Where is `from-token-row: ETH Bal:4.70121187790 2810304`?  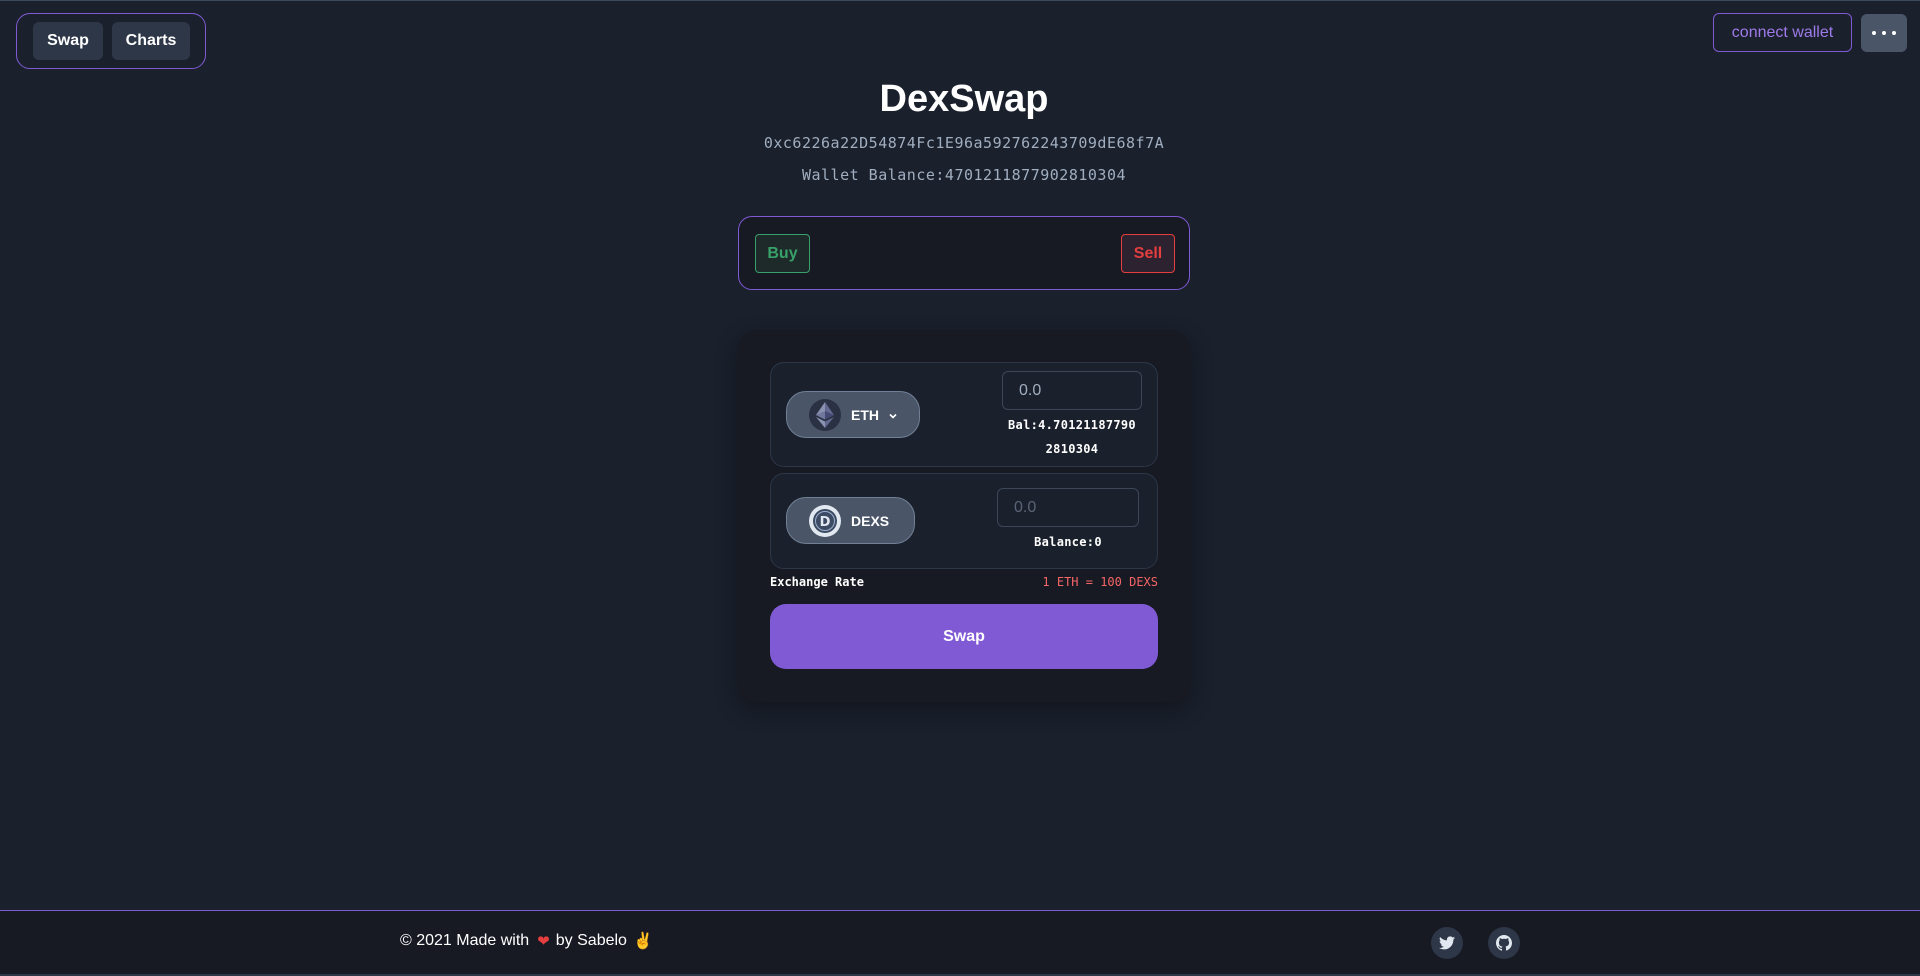
from-token-row: ETH Bal:4.70121187790 2810304 is located at coordinates (964, 414).